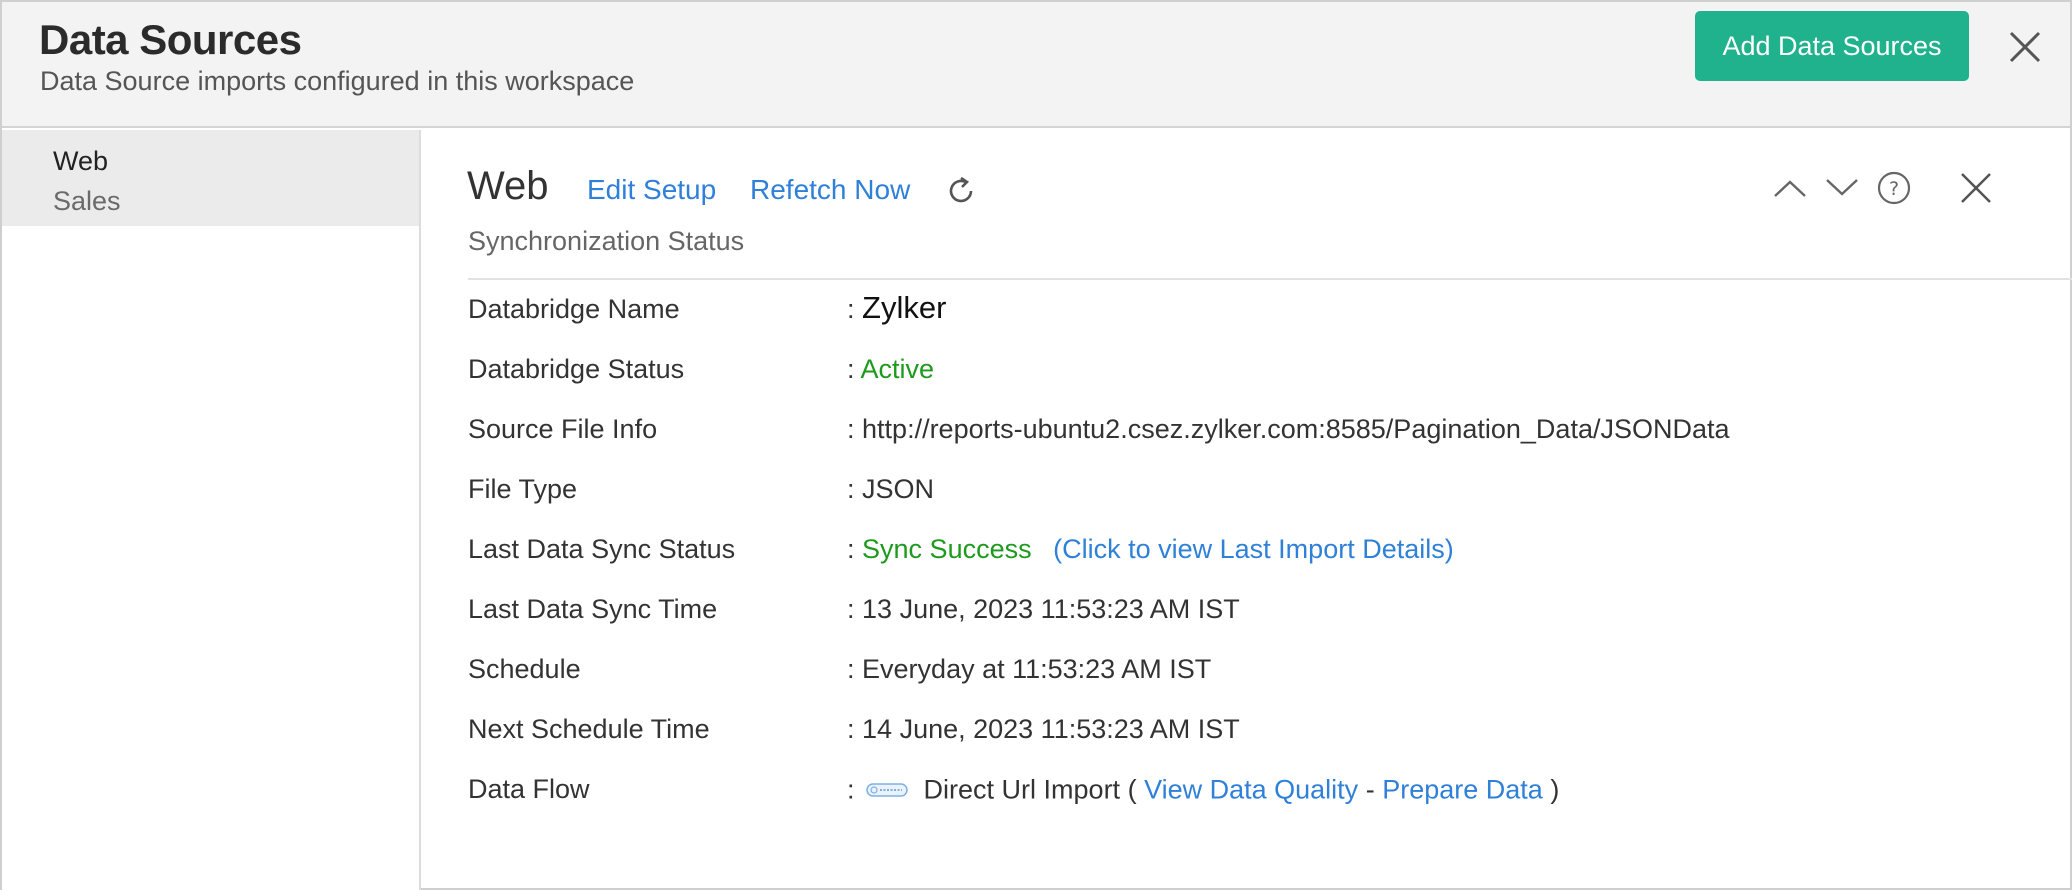 The width and height of the screenshot is (2072, 890). What do you see at coordinates (830, 190) in the screenshot?
I see `refetch-now-link: Refetch Now` at bounding box center [830, 190].